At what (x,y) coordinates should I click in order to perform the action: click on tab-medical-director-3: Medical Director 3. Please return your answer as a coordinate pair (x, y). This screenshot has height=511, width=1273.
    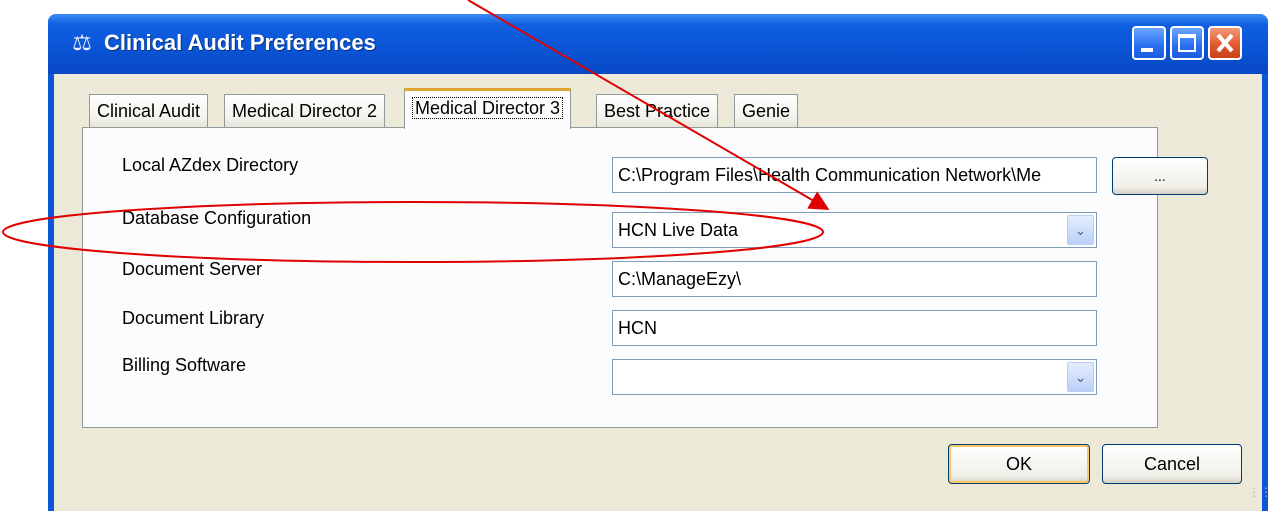
    Looking at the image, I should click on (488, 108).